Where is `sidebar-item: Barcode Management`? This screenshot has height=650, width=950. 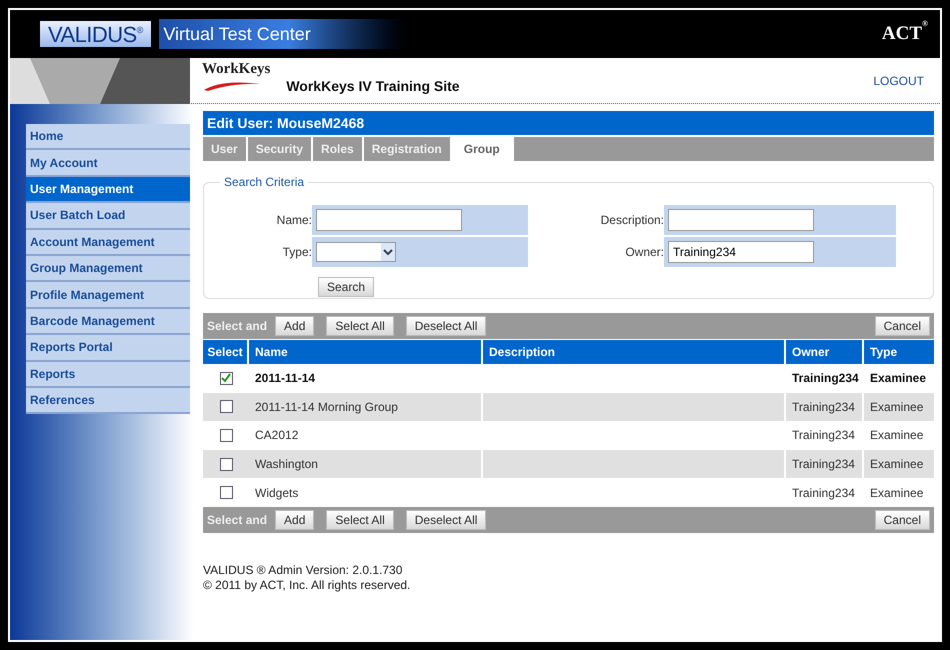
sidebar-item: Barcode Management is located at coordinates (108, 322).